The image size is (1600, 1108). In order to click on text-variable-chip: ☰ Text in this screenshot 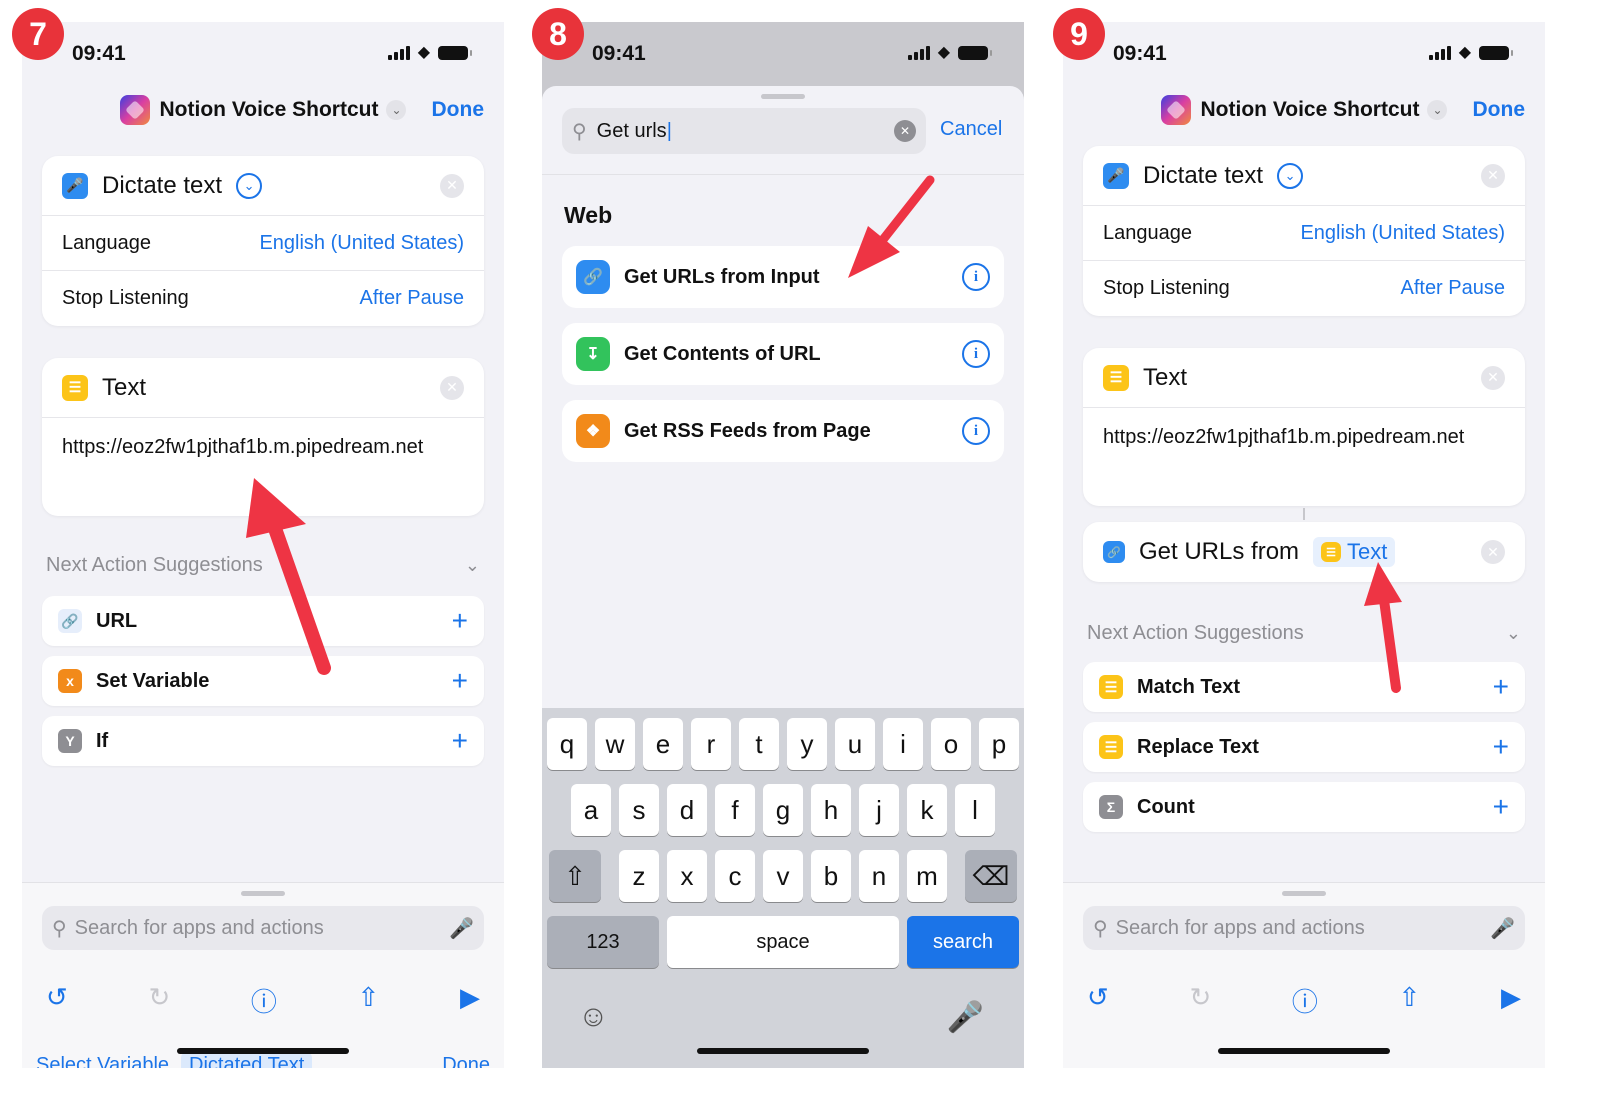, I will do `click(1354, 552)`.